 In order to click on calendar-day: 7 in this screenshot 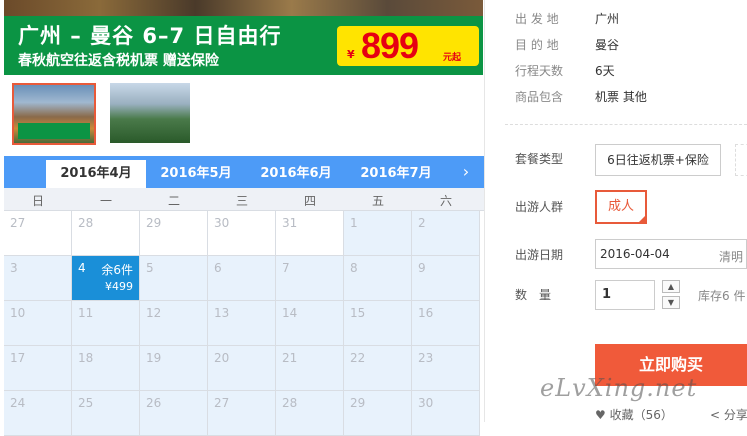, I will do `click(310, 278)`.